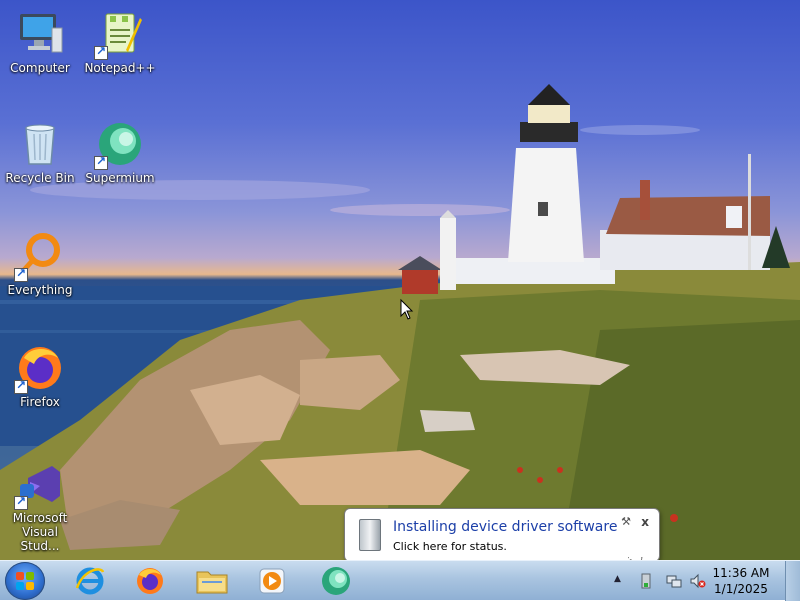 The image size is (800, 601). What do you see at coordinates (400, 580) in the screenshot?
I see `taskbar: ▲ 11:36 AM 1/1/2025` at bounding box center [400, 580].